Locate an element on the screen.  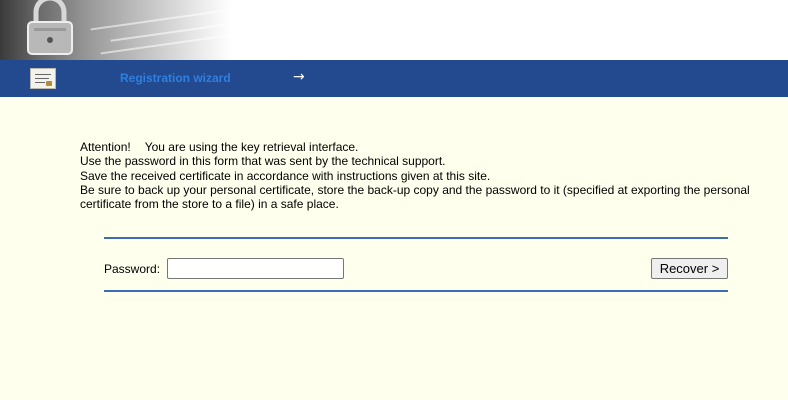
divider-bottom is located at coordinates (416, 291).